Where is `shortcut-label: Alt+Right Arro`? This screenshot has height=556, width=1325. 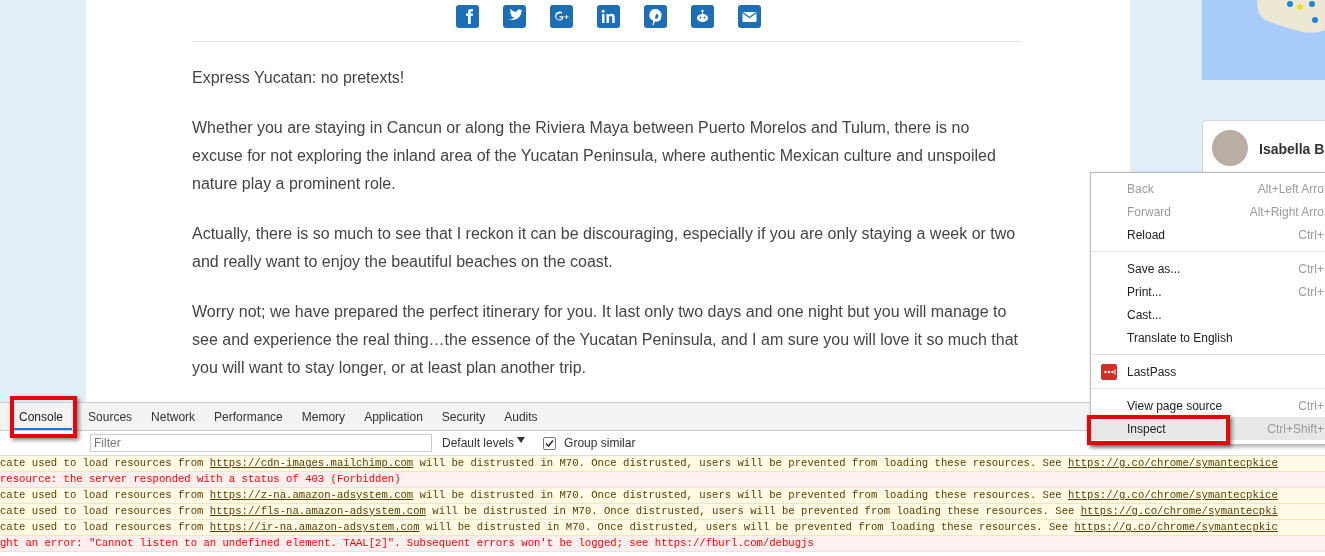 shortcut-label: Alt+Right Arro is located at coordinates (1286, 211).